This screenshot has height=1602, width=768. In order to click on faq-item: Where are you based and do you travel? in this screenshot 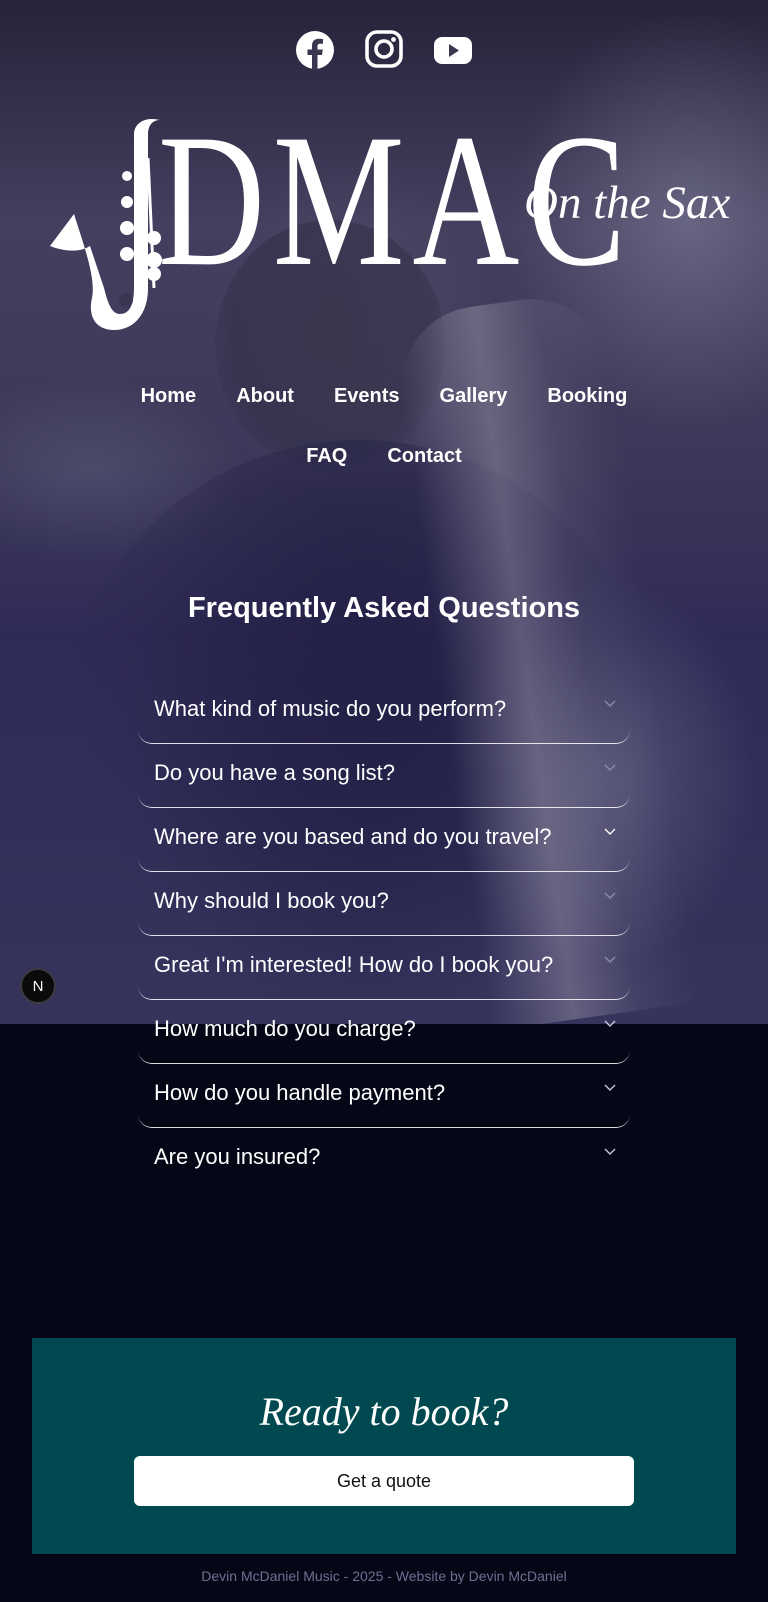, I will do `click(384, 840)`.